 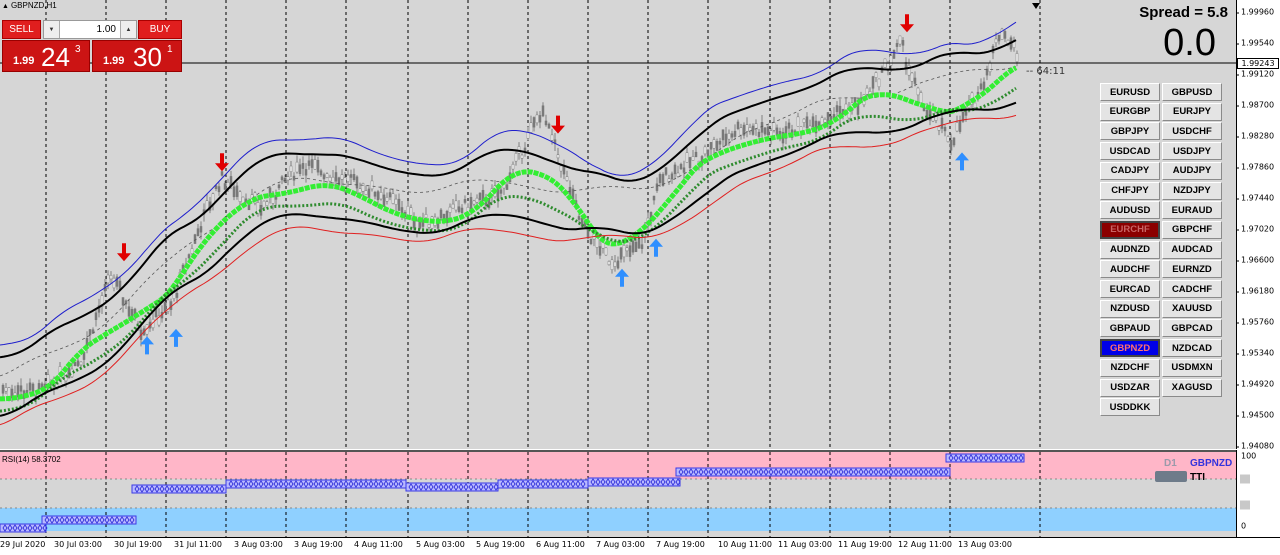 What do you see at coordinates (1130, 151) in the screenshot?
I see `symbol-button-usdcad: USDCAD` at bounding box center [1130, 151].